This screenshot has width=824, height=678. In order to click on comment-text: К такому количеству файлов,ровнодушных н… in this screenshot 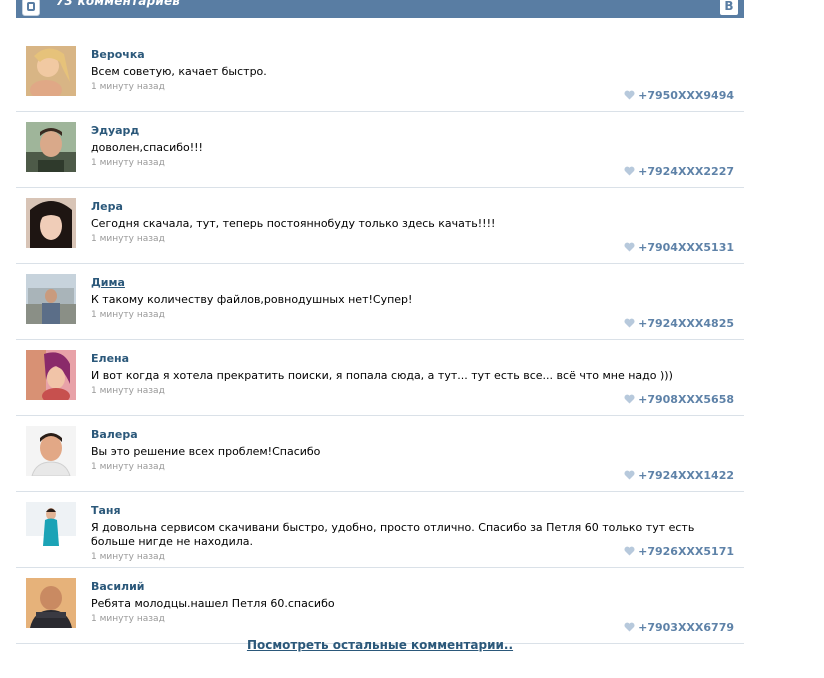, I will do `click(252, 299)`.